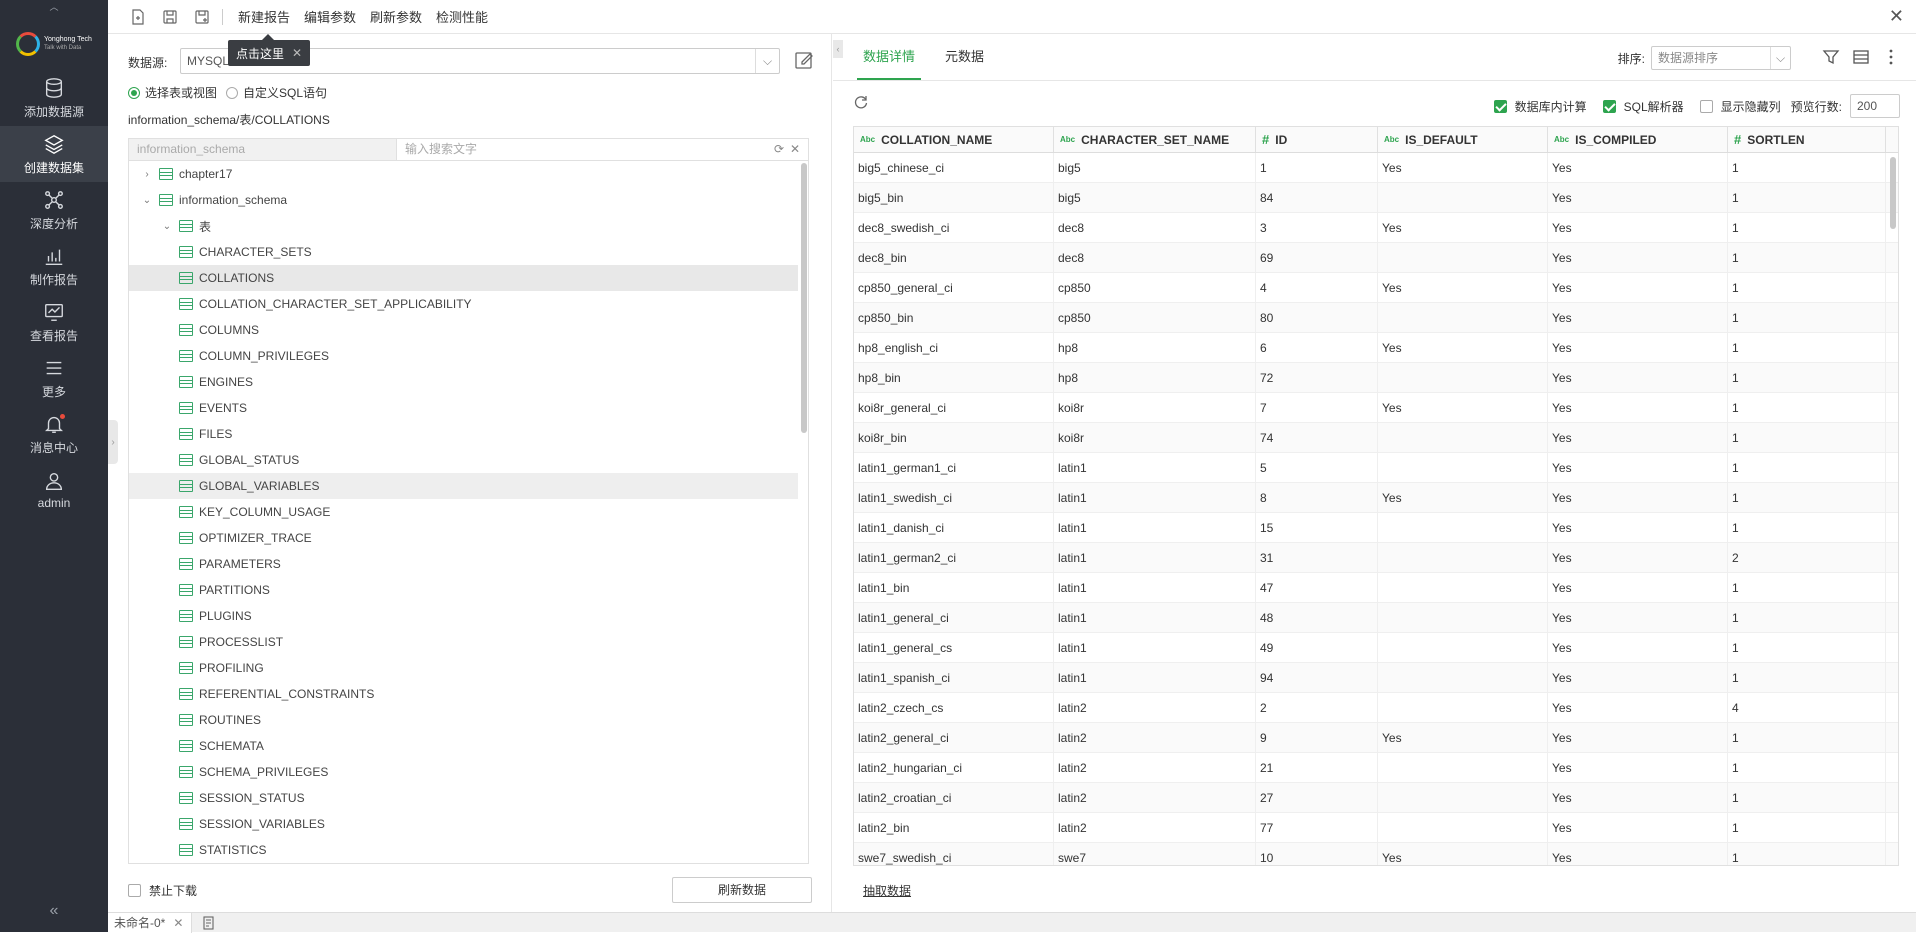 The height and width of the screenshot is (933, 1916). Describe the element at coordinates (202, 17) in the screenshot. I see `save-as-button` at that location.